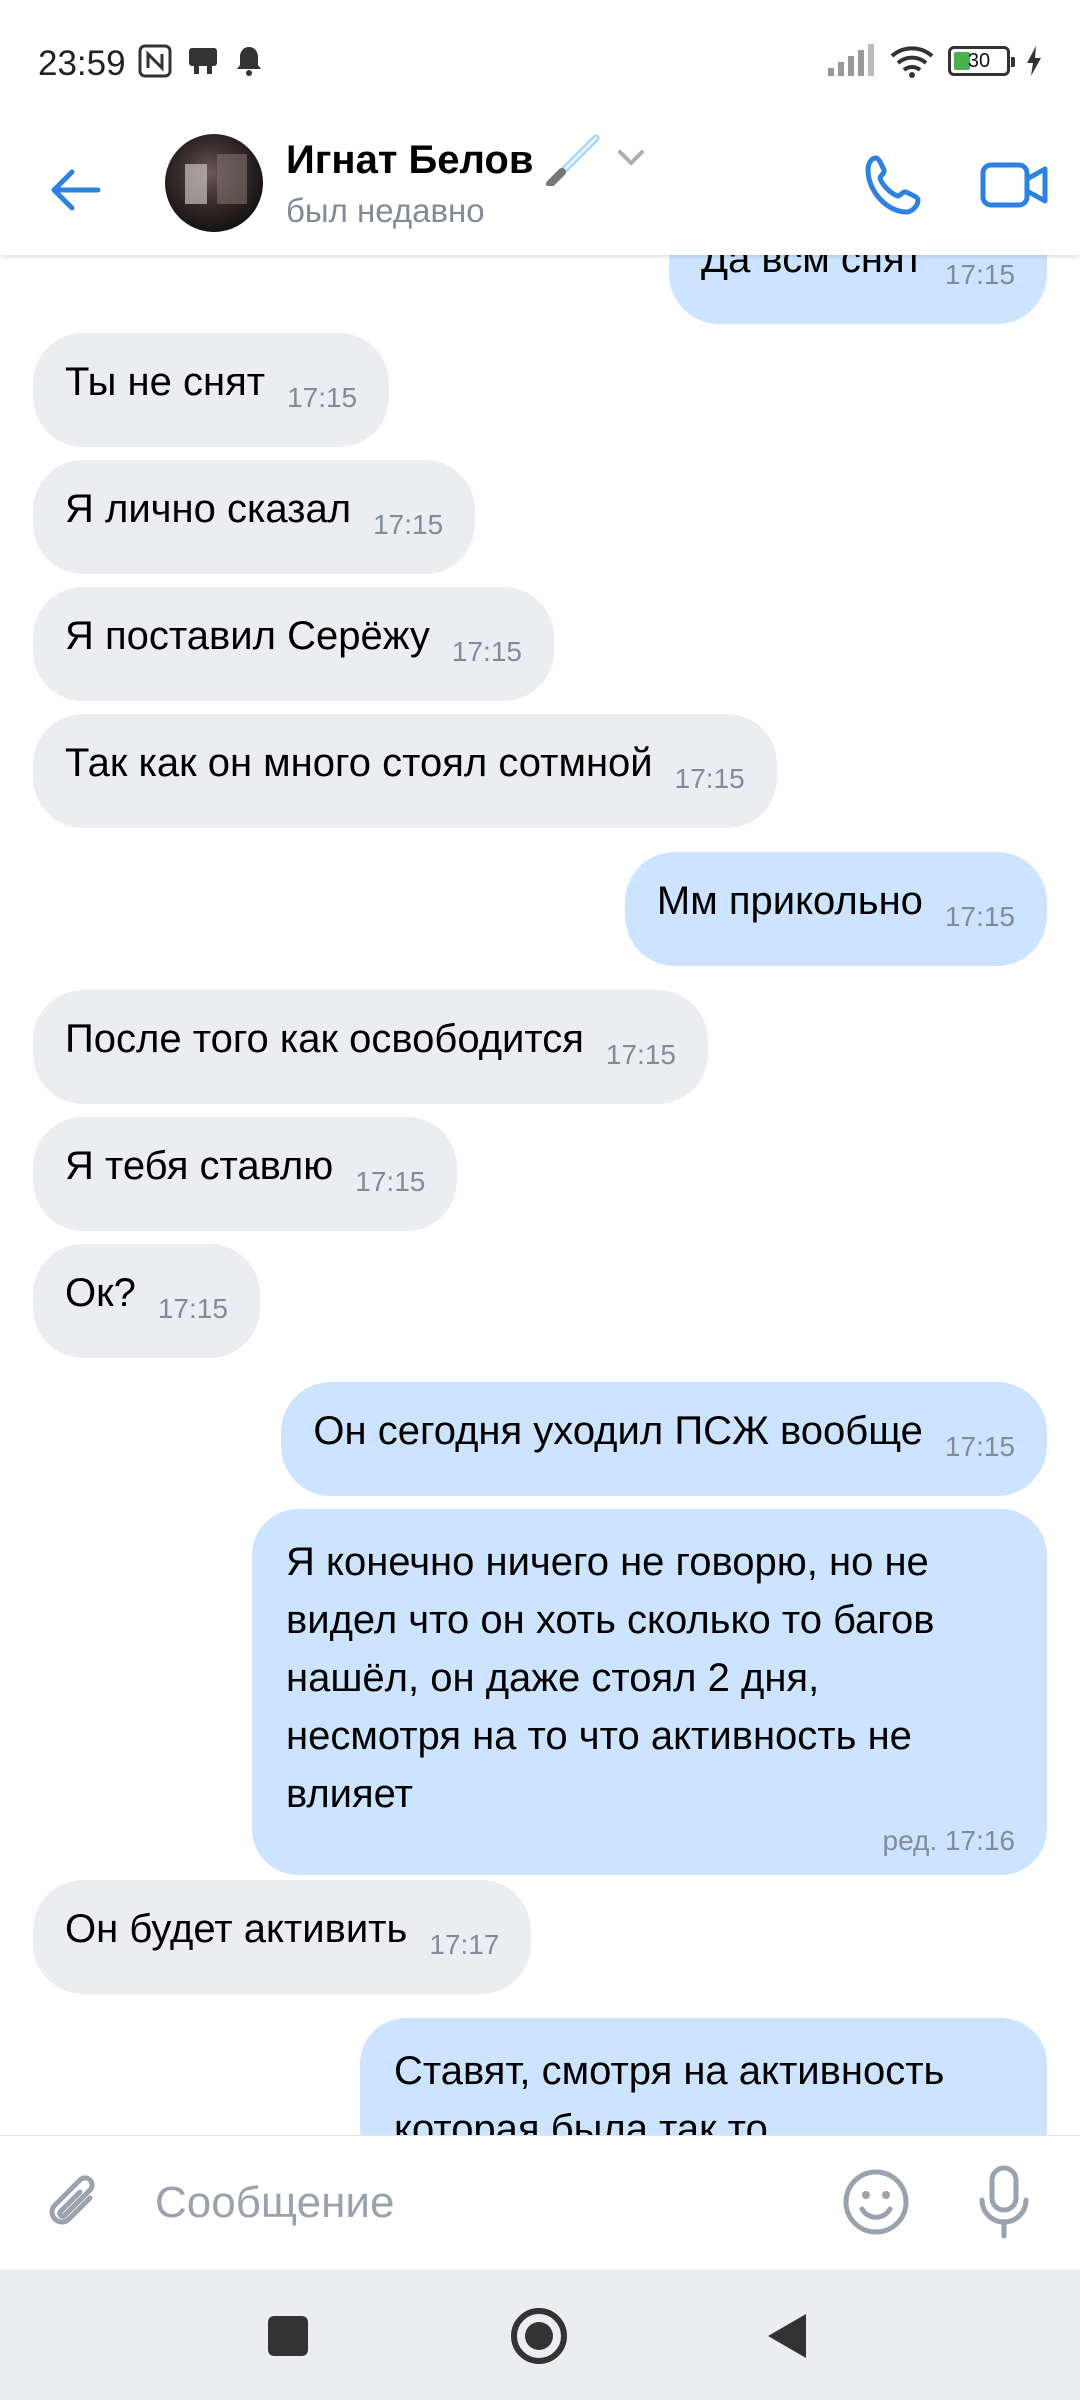 The height and width of the screenshot is (2400, 1080). I want to click on message-outgoing: Мм прикольно 17:15, so click(835, 909).